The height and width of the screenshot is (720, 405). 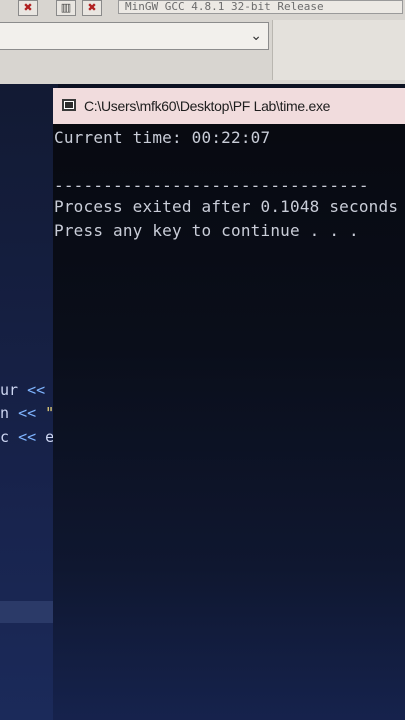 I want to click on process-exited-line: Process exited after 0.1048 seconds, so click(x=226, y=206).